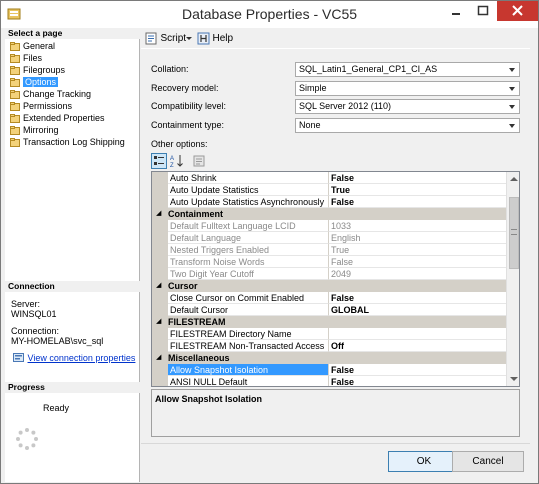 The image size is (539, 484). I want to click on property-row: Auto Shrink False, so click(329, 178).